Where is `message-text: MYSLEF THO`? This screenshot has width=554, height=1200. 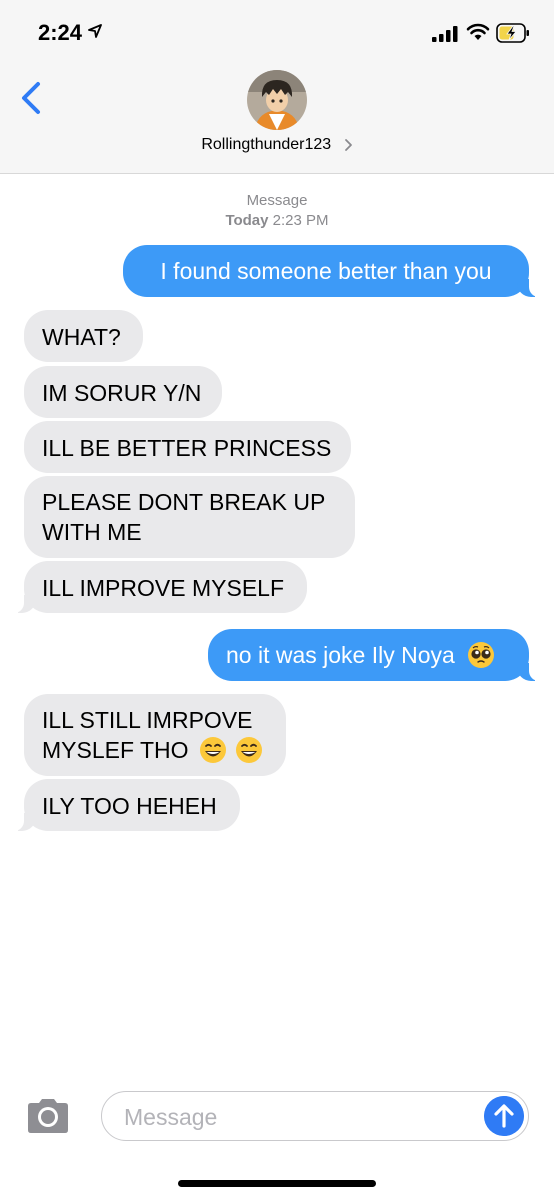 message-text: MYSLEF THO is located at coordinates (115, 750).